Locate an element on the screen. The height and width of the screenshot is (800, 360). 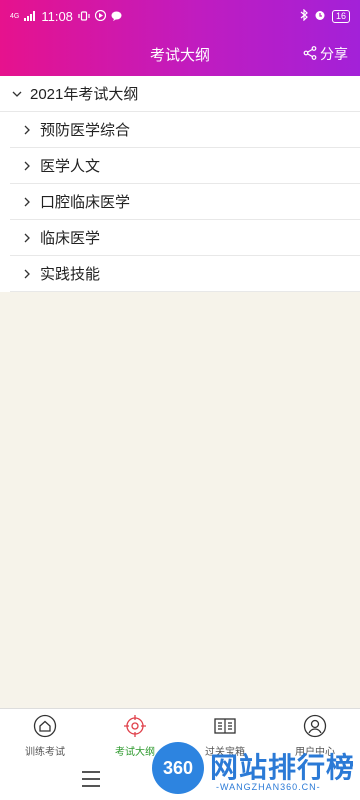
tab-user-center: 用户中心 is located at coordinates (315, 733).